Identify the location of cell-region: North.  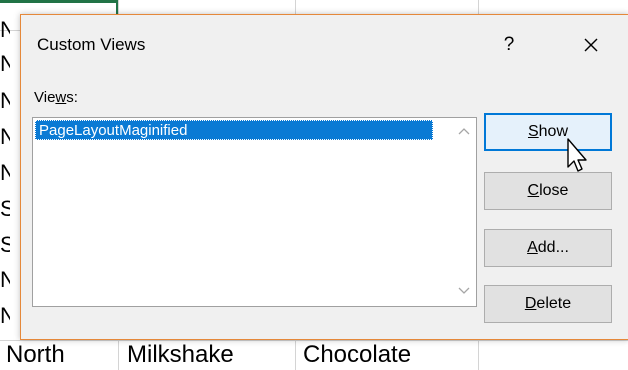
(35, 355).